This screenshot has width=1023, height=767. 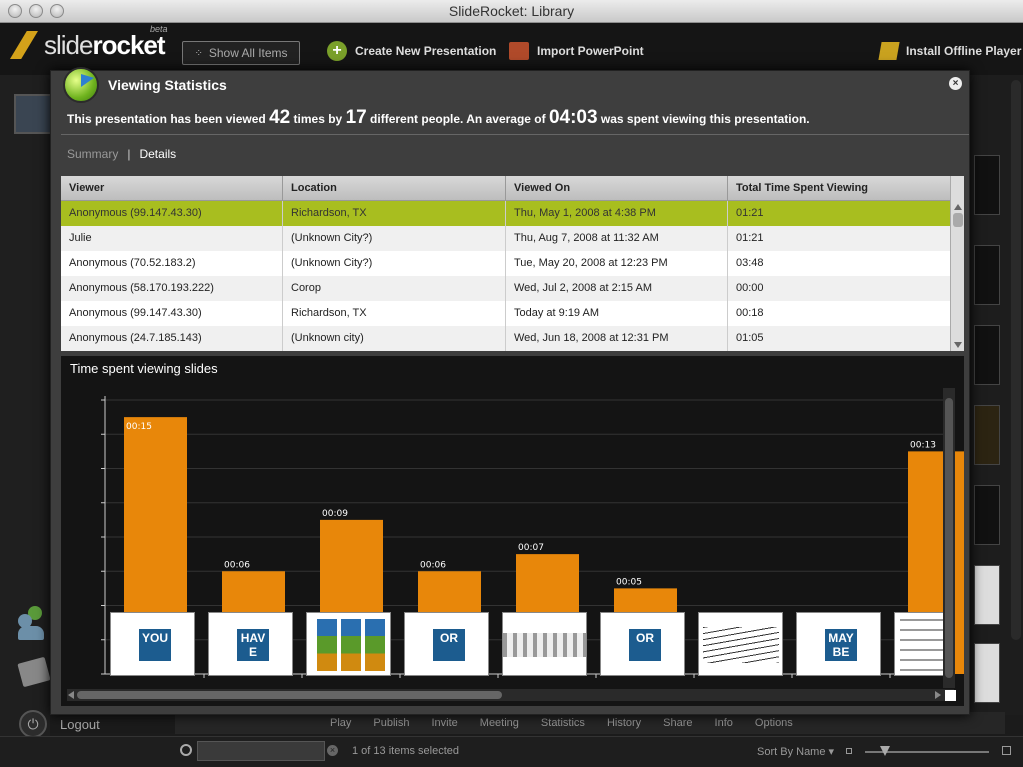 I want to click on slide-thumbnail: MAY BE, so click(x=838, y=644).